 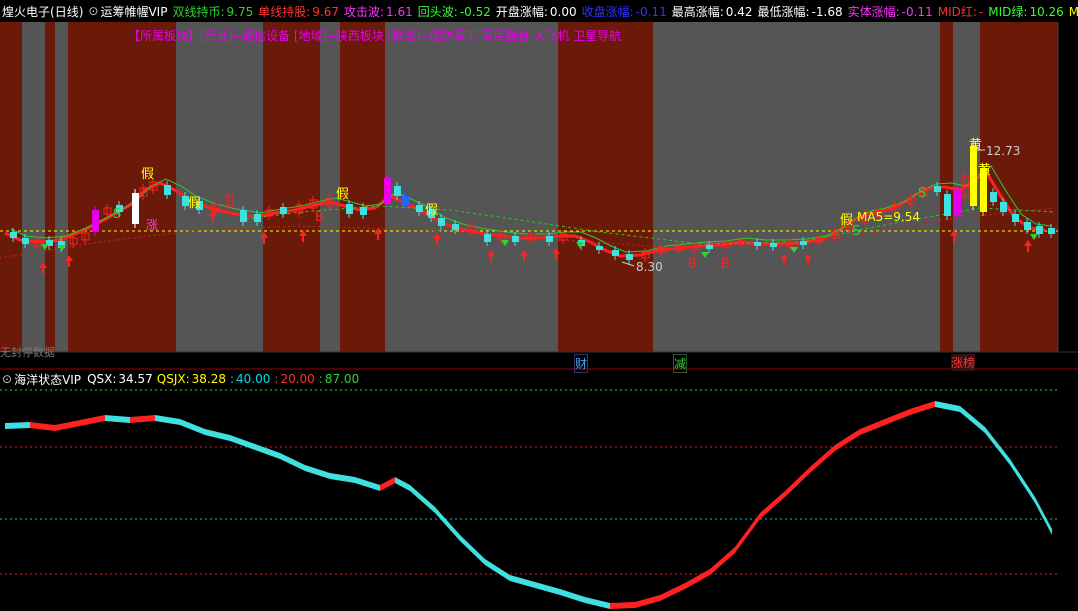 What do you see at coordinates (135, 379) in the screenshot?
I see `sub-item-value: 34.57` at bounding box center [135, 379].